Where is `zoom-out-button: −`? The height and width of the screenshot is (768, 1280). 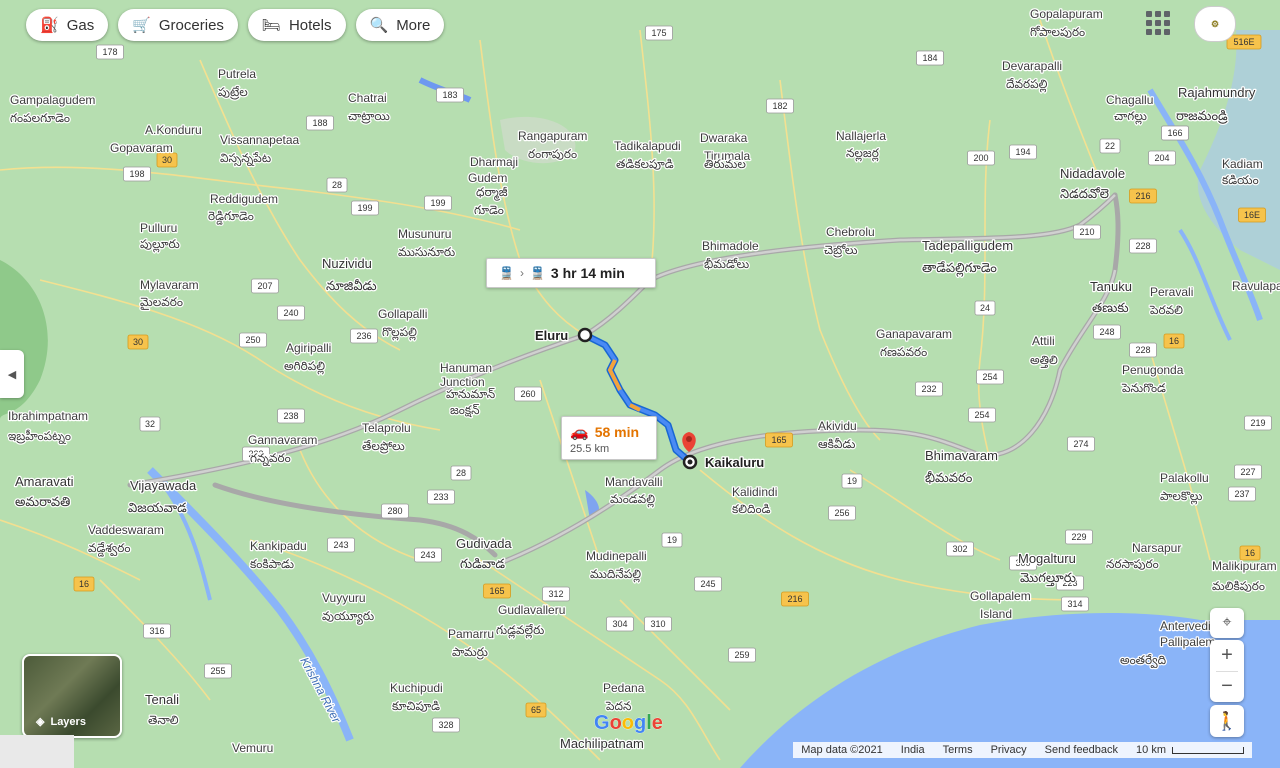 zoom-out-button: − is located at coordinates (1227, 687).